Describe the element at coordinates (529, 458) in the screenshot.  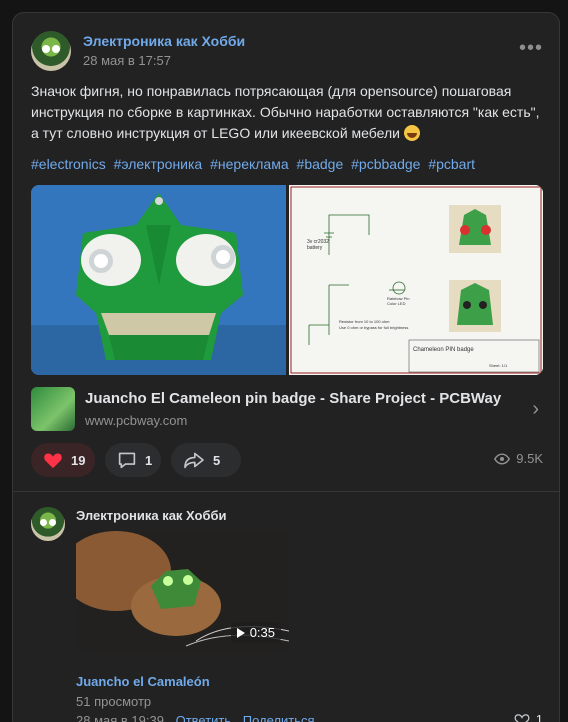
I see `views-count: 9.5K` at that location.